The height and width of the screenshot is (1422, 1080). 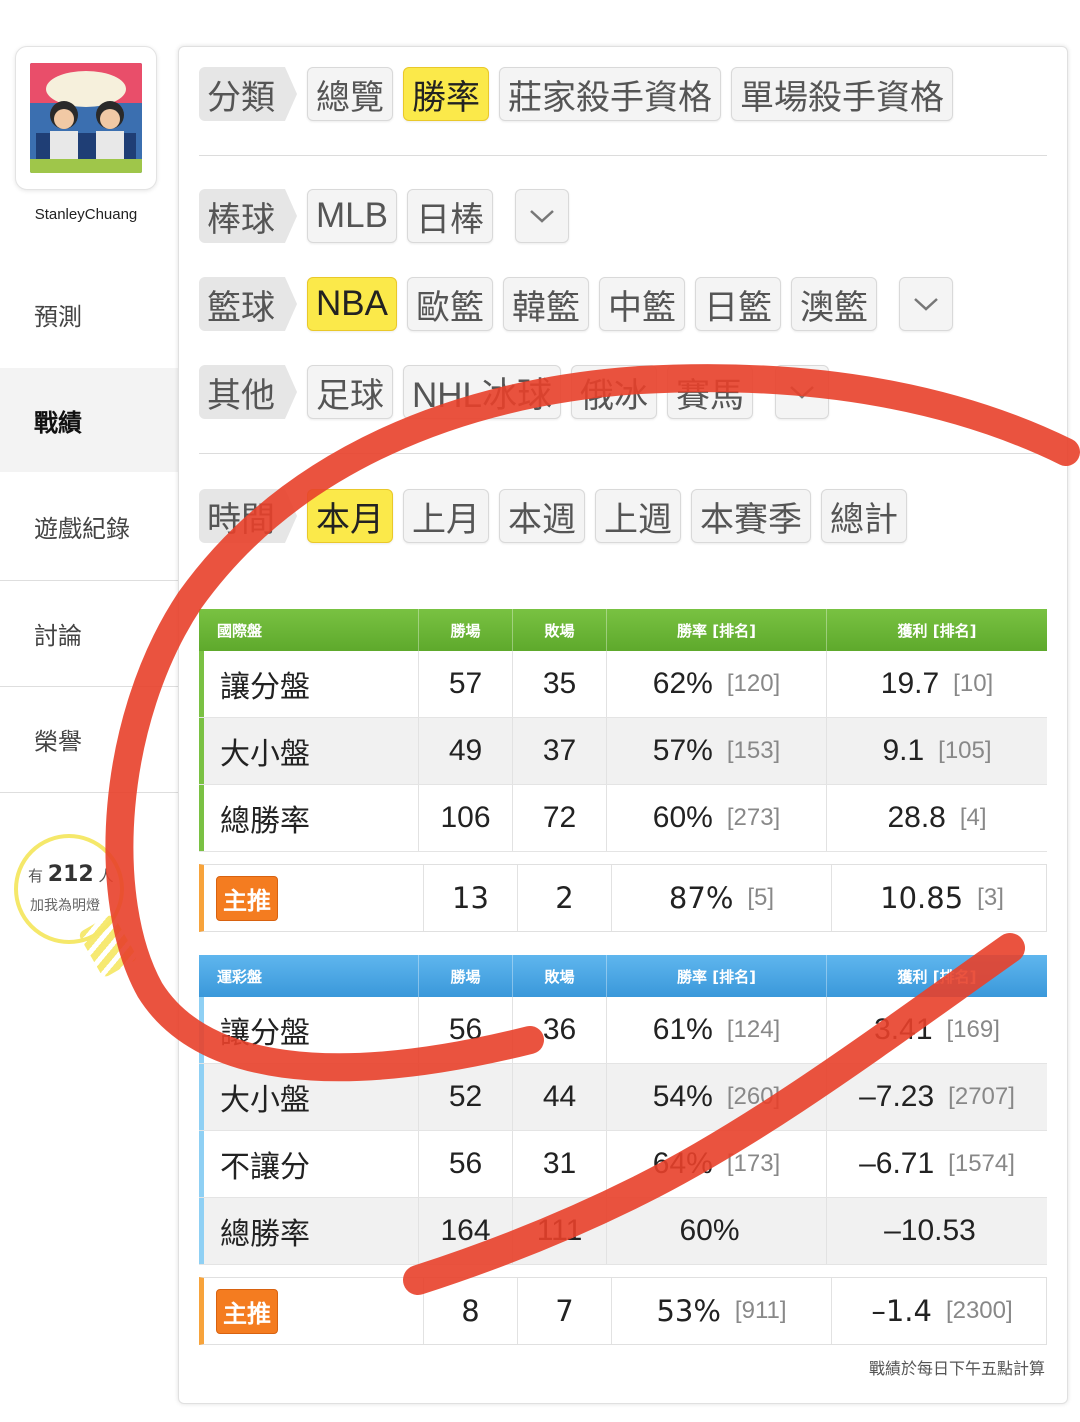 What do you see at coordinates (753, 1029) in the screenshot?
I see `win-rate-rank: [124]` at bounding box center [753, 1029].